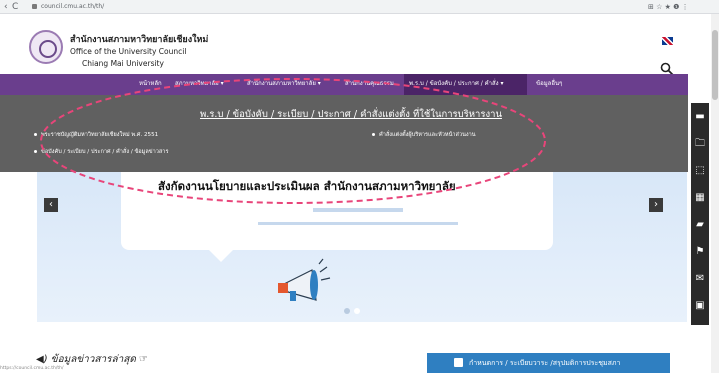 Image resolution: width=719 pixels, height=373 pixels. I want to click on carousel-dot-active, so click(357, 311).